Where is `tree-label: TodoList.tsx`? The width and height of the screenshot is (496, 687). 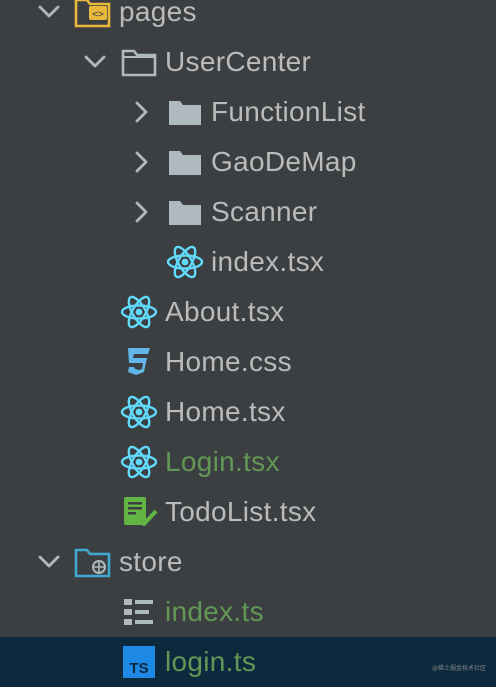
tree-label: TodoList.tsx is located at coordinates (241, 511).